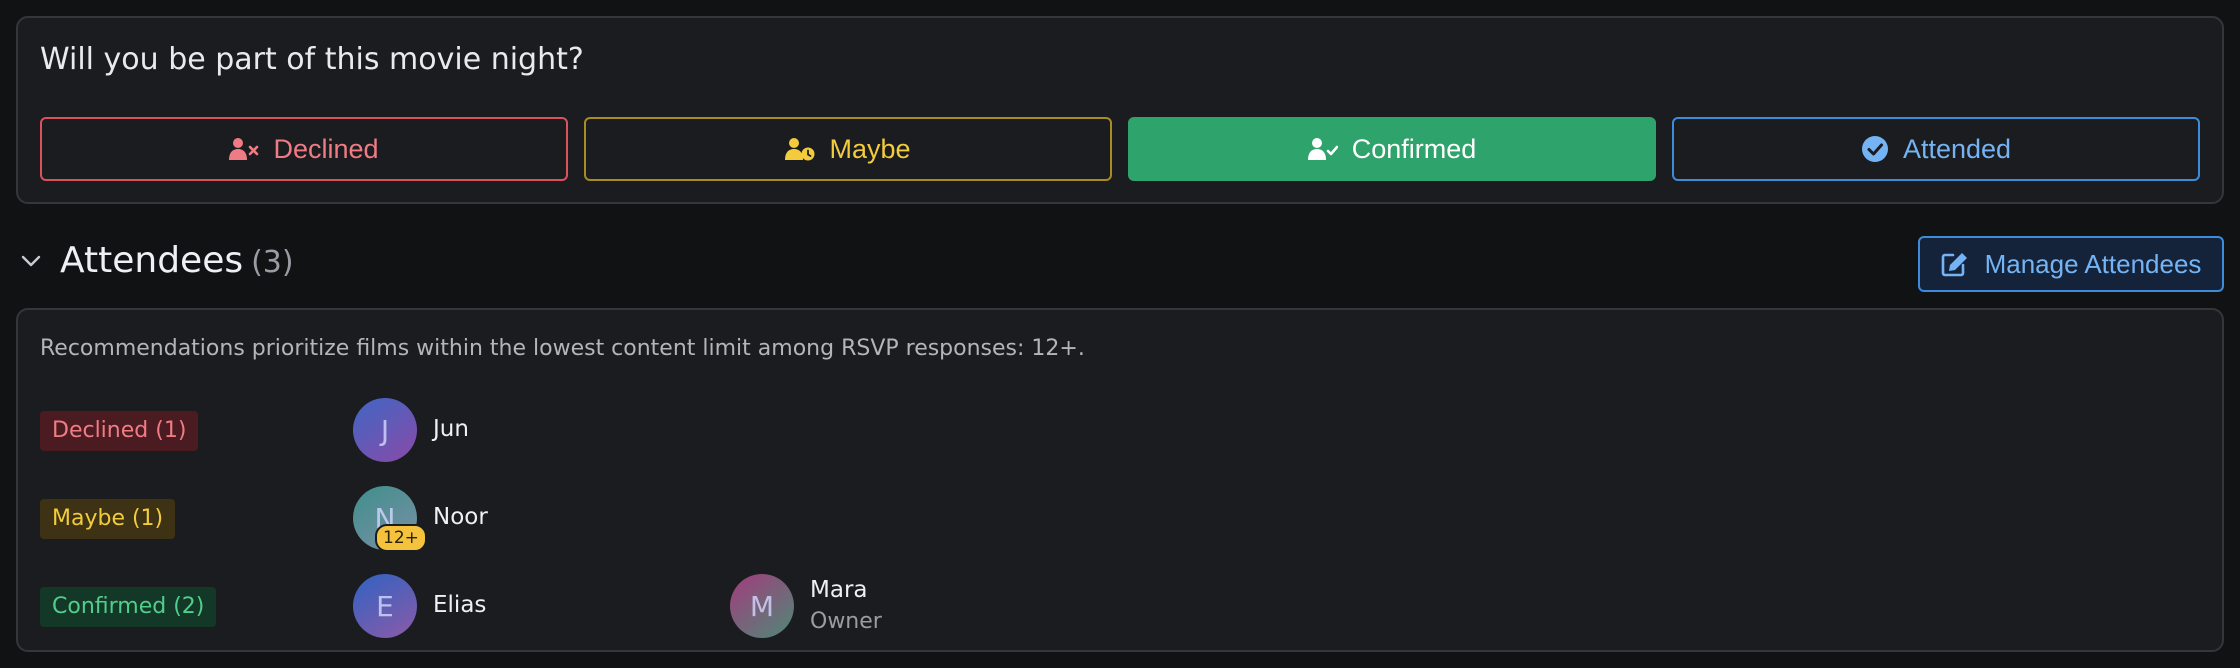 Image resolution: width=2240 pixels, height=668 pixels. Describe the element at coordinates (272, 262) in the screenshot. I see `attendees-count: (3)` at that location.